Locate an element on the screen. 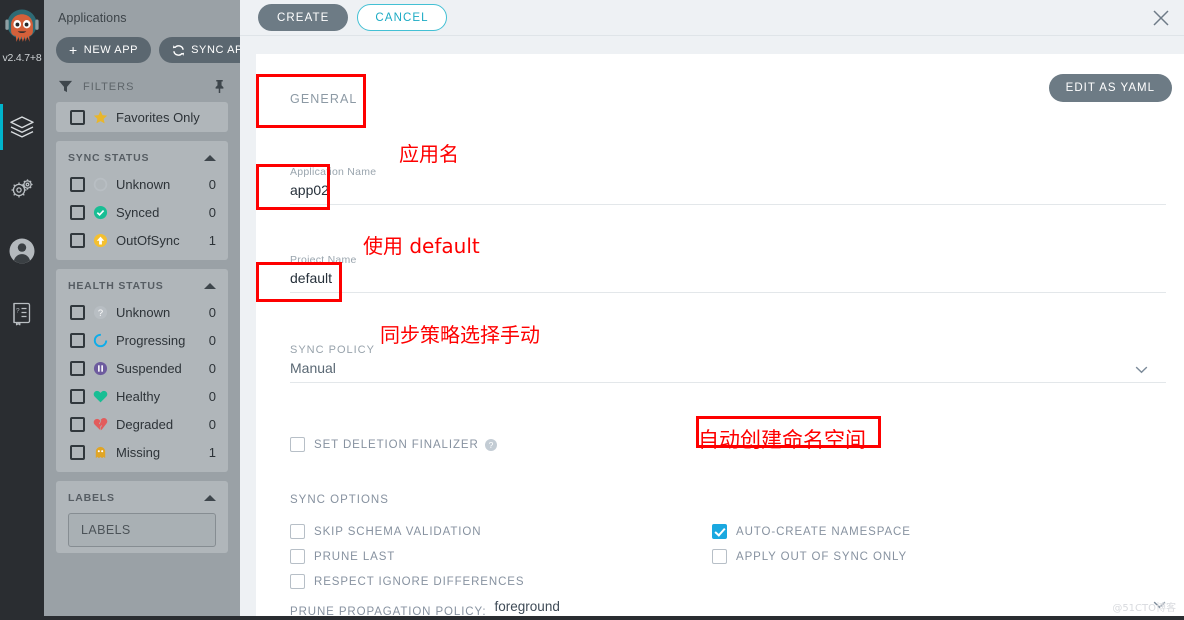  favorites-filter-row: Favorites Only is located at coordinates (142, 117).